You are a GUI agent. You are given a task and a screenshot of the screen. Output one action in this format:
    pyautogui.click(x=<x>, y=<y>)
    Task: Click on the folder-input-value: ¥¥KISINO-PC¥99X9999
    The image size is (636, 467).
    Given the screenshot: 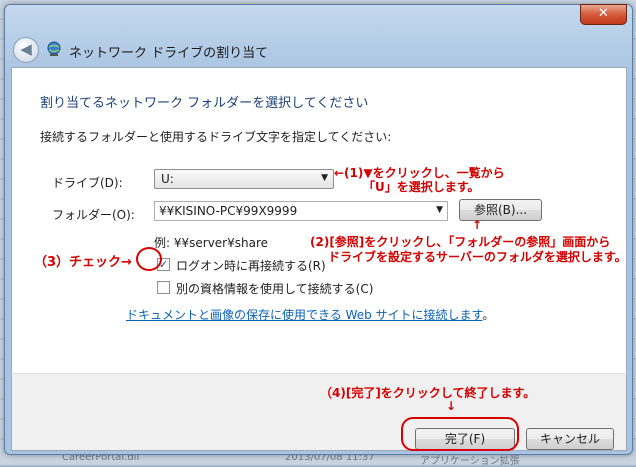 What is the action you would take?
    pyautogui.click(x=228, y=211)
    